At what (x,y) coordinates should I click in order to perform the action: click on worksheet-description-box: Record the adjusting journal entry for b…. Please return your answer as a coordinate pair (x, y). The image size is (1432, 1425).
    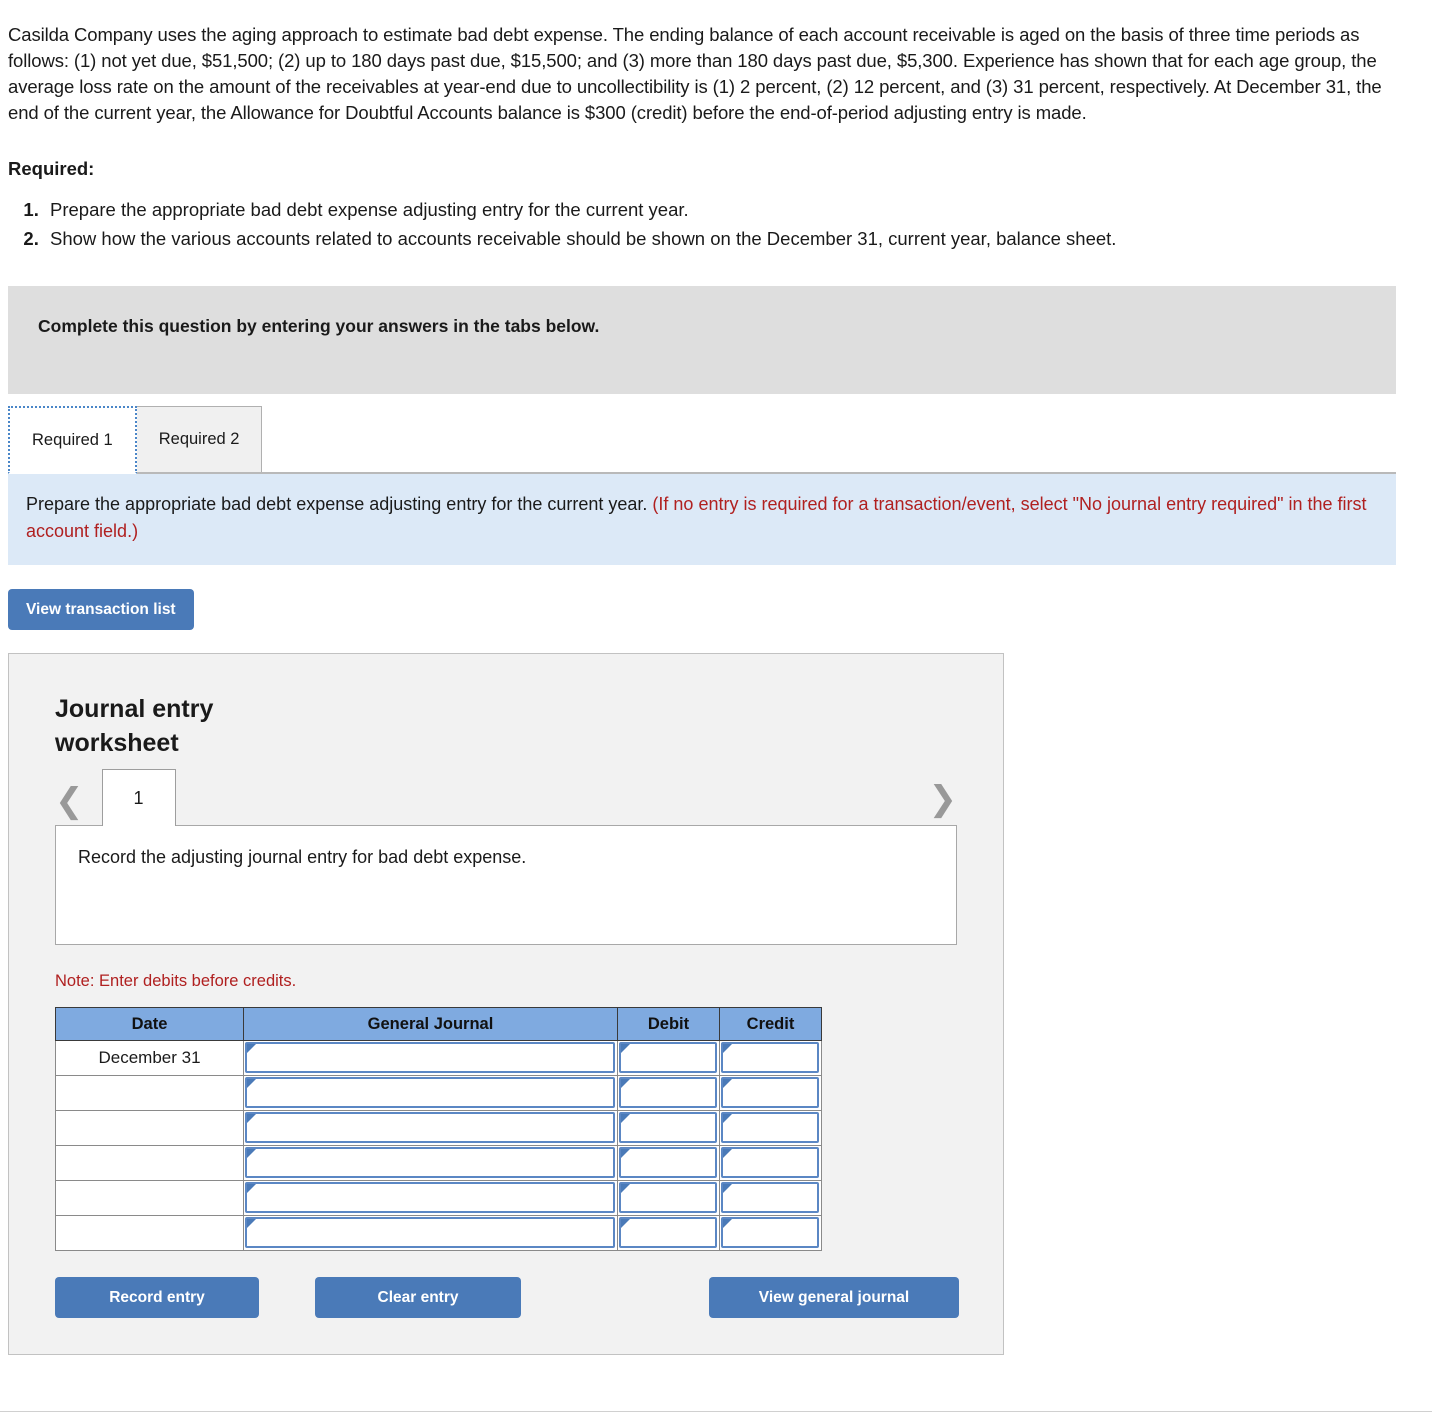
    Looking at the image, I should click on (506, 885).